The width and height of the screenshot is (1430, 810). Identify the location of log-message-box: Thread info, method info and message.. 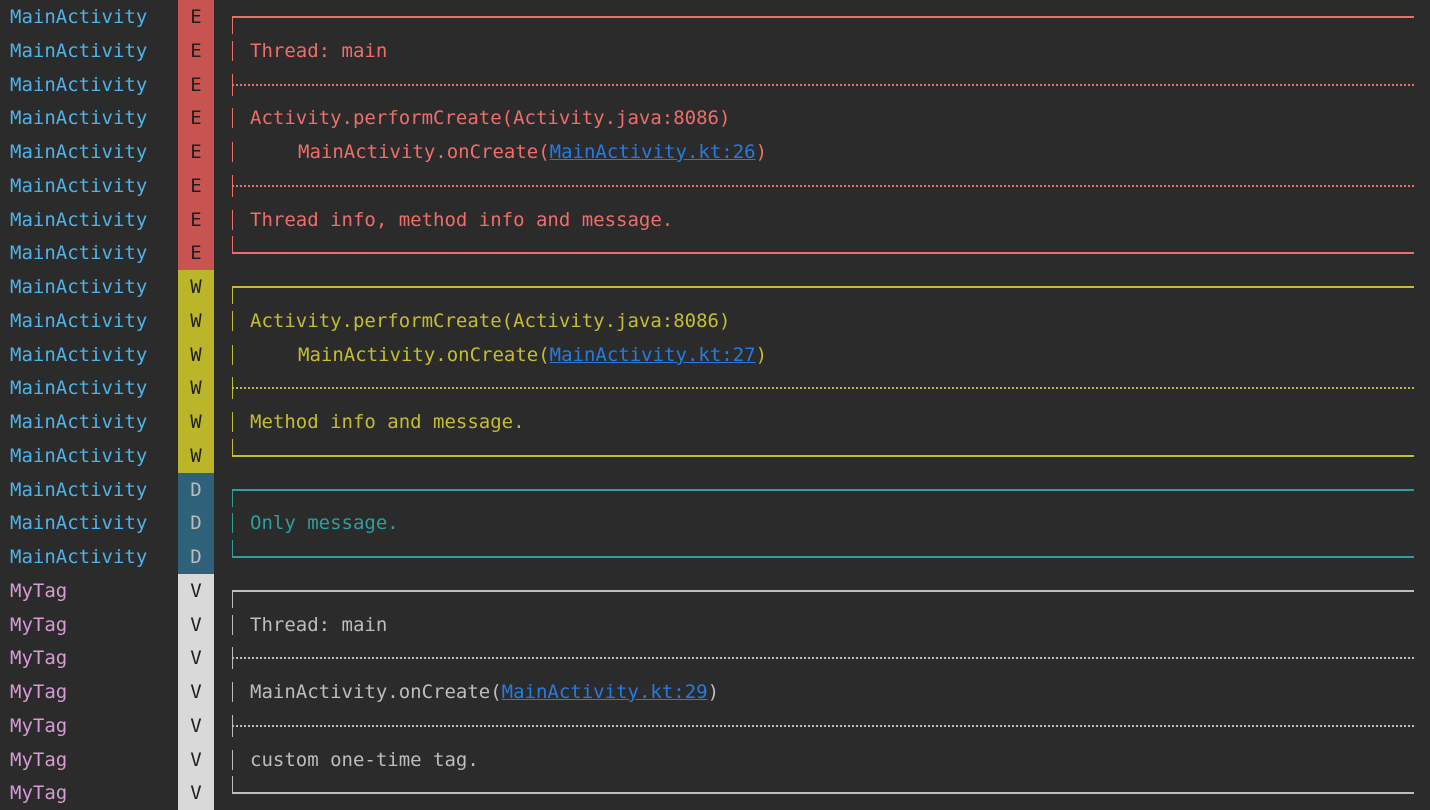
(823, 220).